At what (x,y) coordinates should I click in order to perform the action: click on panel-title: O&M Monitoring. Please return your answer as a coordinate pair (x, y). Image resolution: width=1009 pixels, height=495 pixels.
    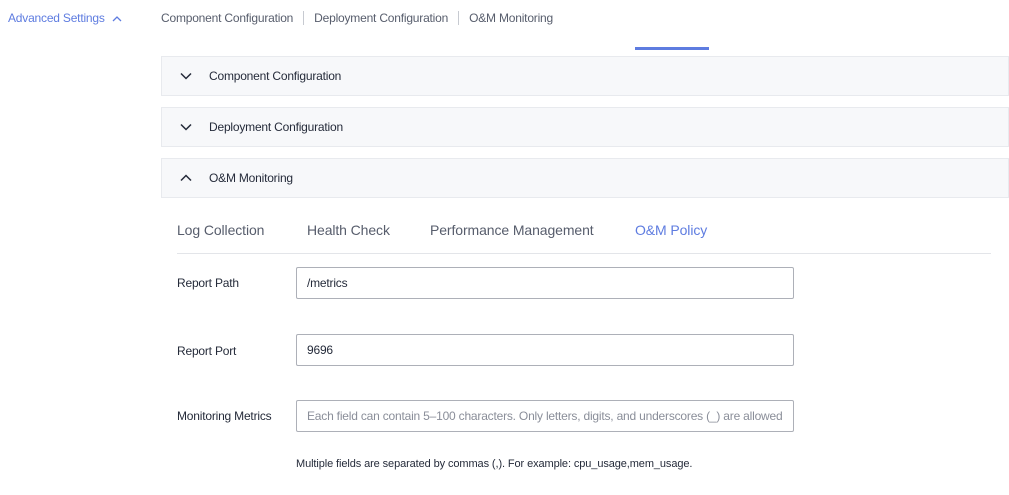
    Looking at the image, I should click on (251, 178).